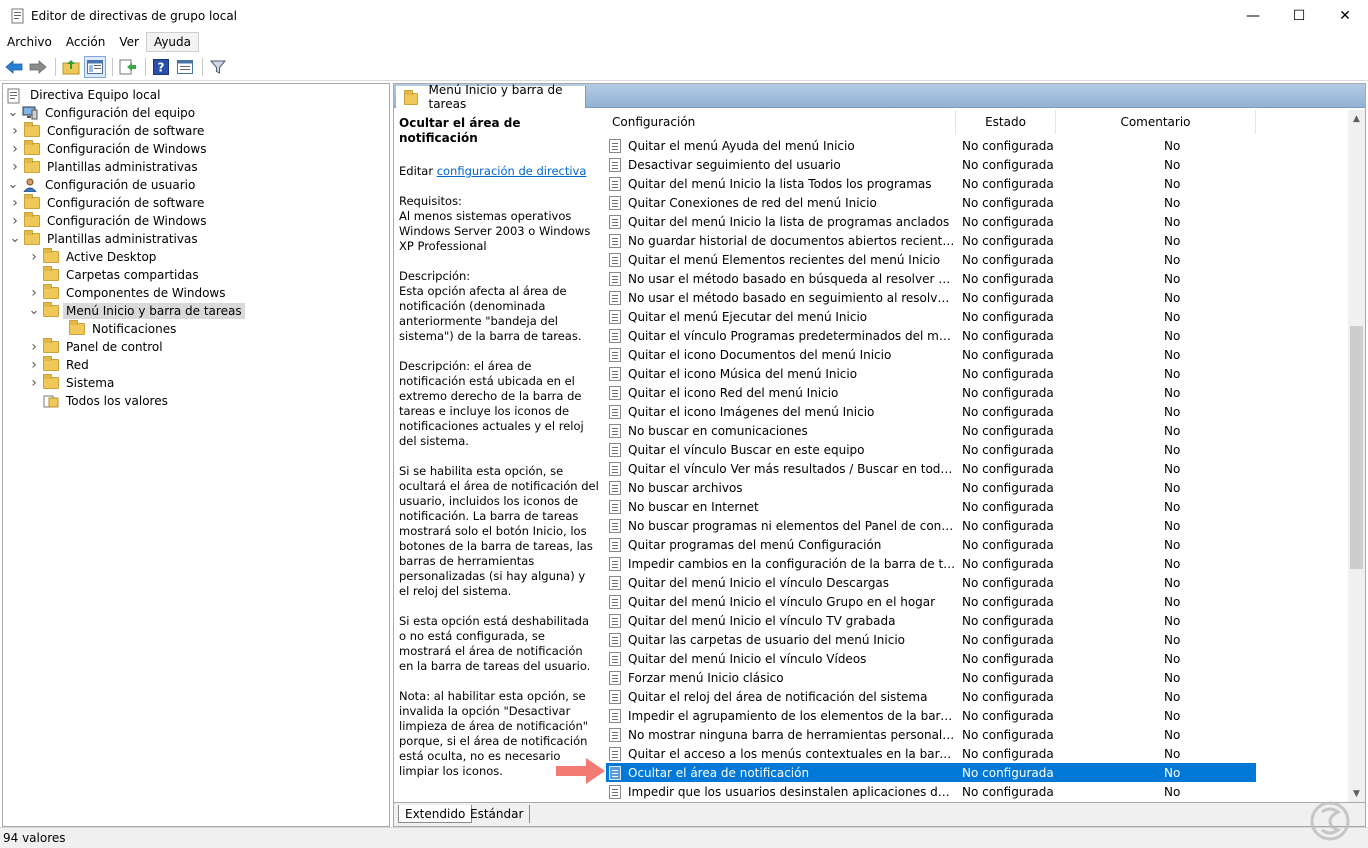 The height and width of the screenshot is (848, 1368). Describe the element at coordinates (1156, 122) in the screenshot. I see `column-header-comment: Comentario` at that location.